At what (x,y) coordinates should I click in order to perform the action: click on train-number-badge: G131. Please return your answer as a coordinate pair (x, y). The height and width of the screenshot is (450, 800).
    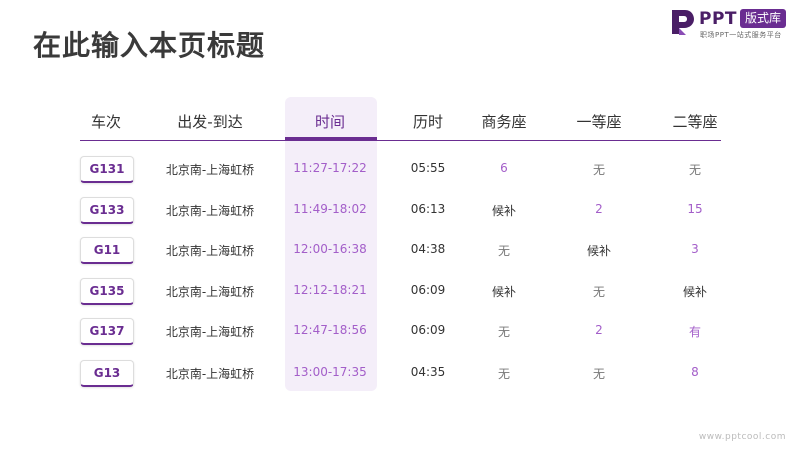
    Looking at the image, I should click on (107, 169).